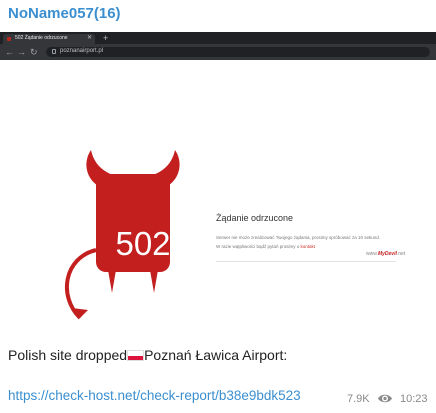 The image size is (436, 413). I want to click on new-tab-icon: +, so click(105, 38).